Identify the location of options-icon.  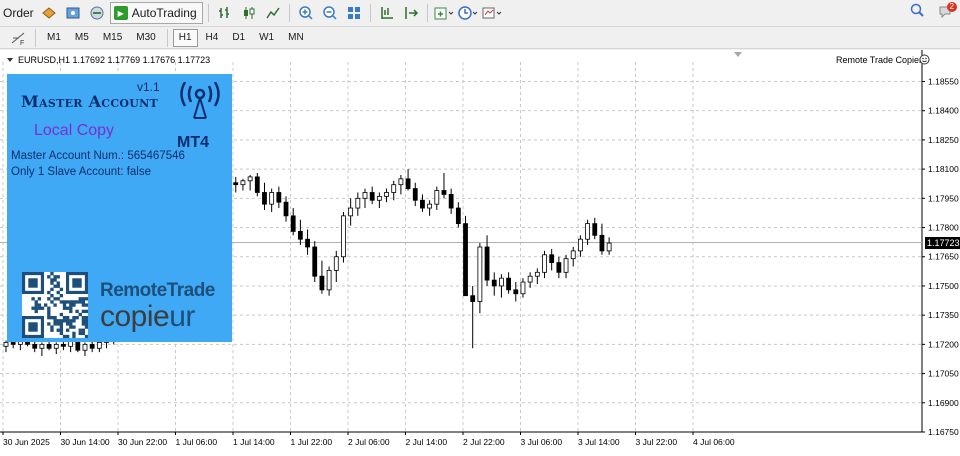
(73, 13).